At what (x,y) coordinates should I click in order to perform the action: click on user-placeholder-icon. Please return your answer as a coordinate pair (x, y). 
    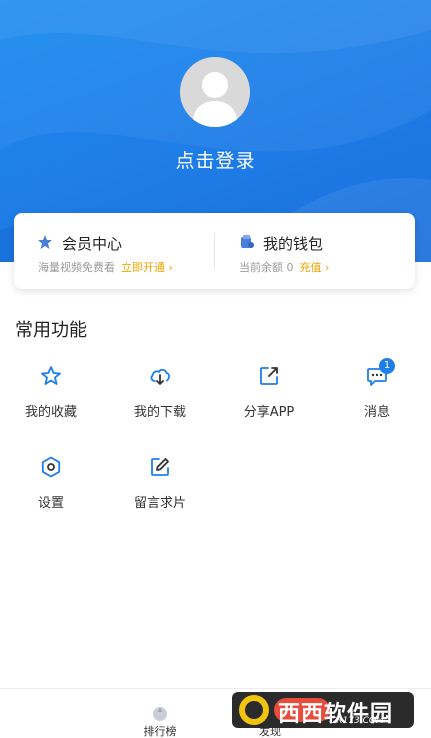
    Looking at the image, I should click on (215, 99).